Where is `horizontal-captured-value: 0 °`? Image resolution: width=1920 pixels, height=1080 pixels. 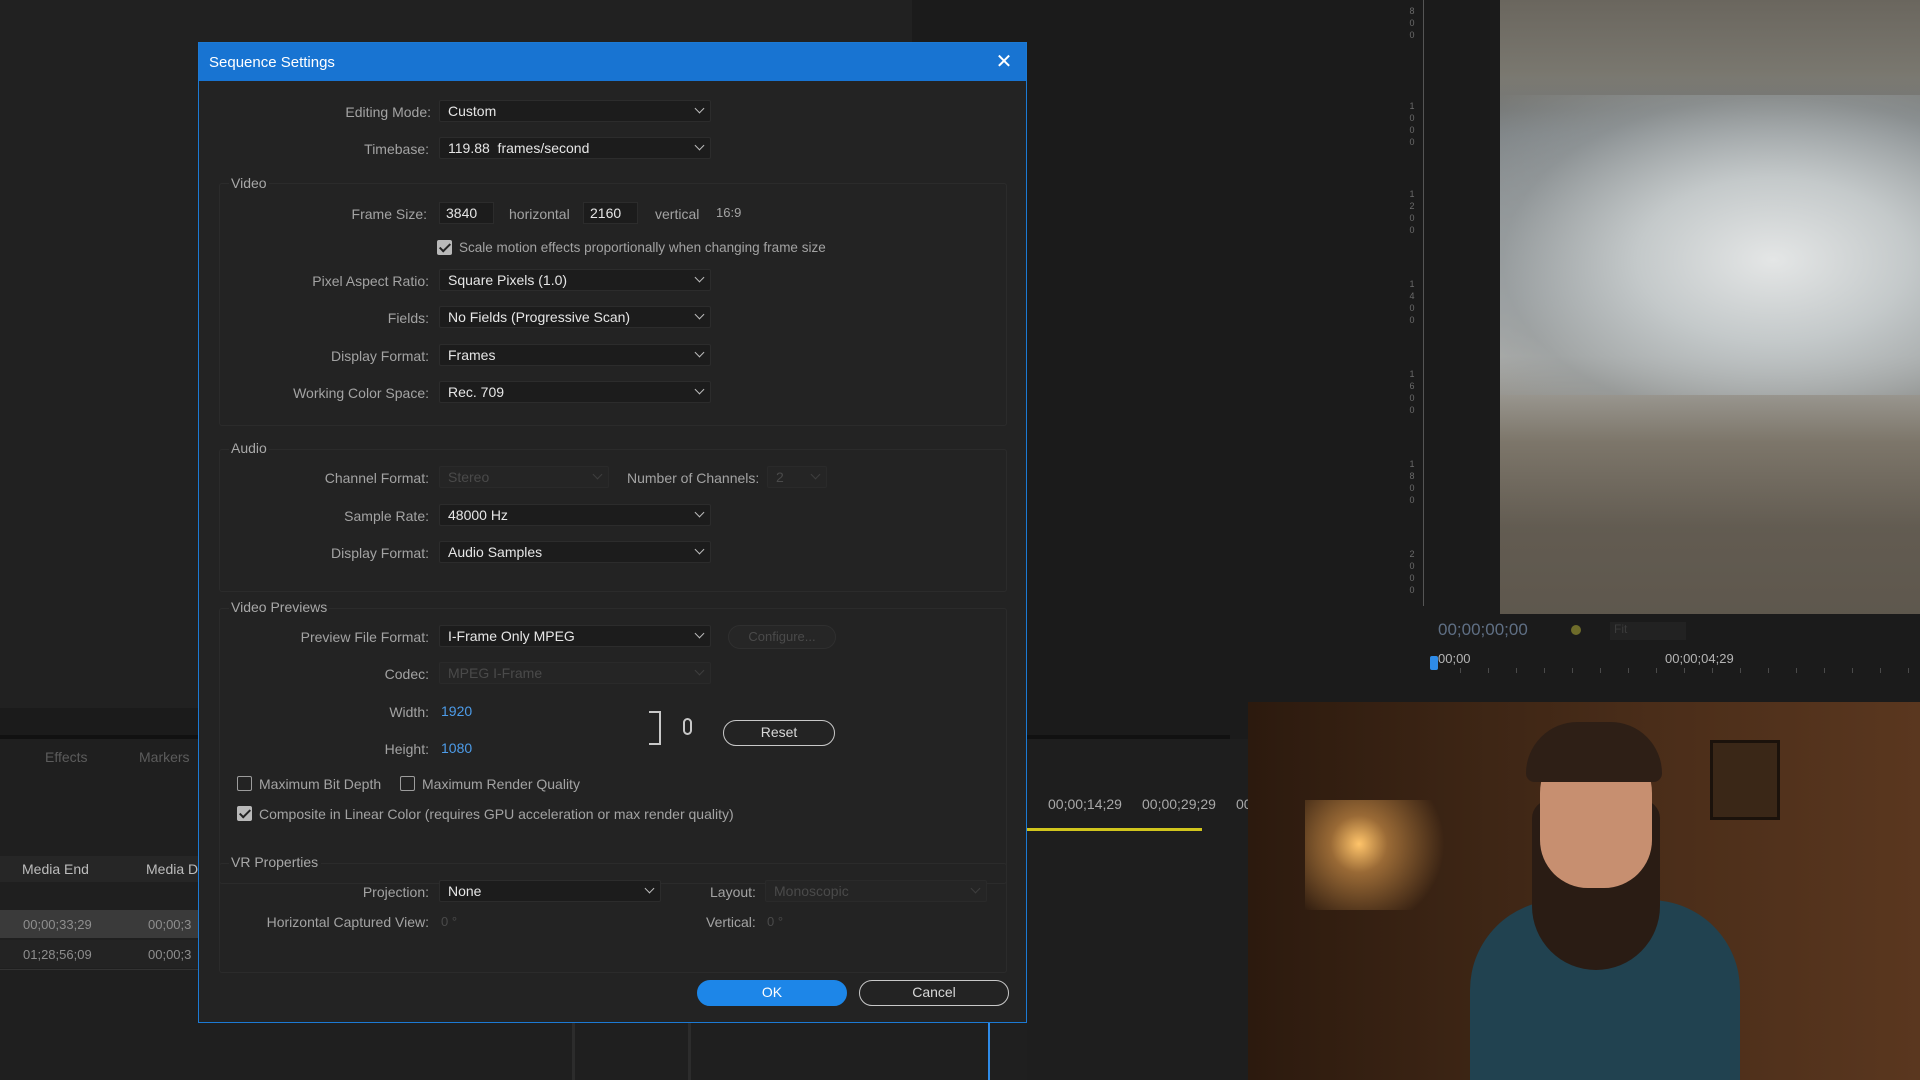 horizontal-captured-value: 0 ° is located at coordinates (449, 921).